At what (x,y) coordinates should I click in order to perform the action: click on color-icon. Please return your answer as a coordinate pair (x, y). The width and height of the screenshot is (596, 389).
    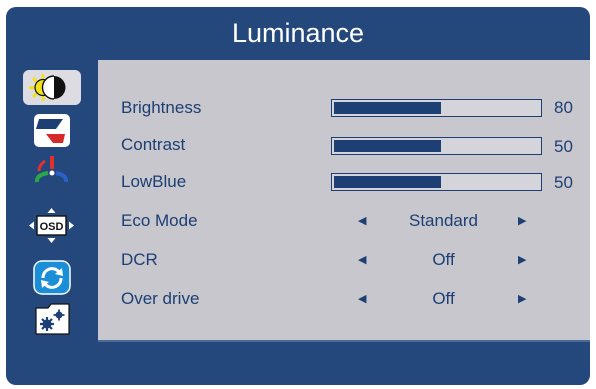
    Looking at the image, I should click on (51, 169).